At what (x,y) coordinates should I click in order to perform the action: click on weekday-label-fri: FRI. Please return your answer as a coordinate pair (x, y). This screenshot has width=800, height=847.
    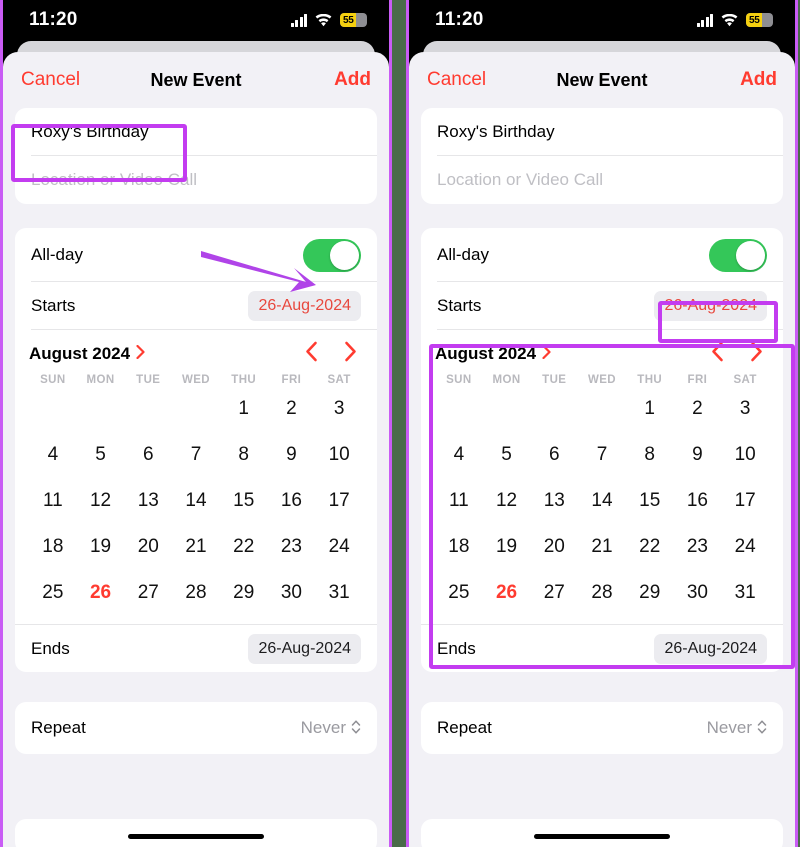
    Looking at the image, I should click on (697, 380).